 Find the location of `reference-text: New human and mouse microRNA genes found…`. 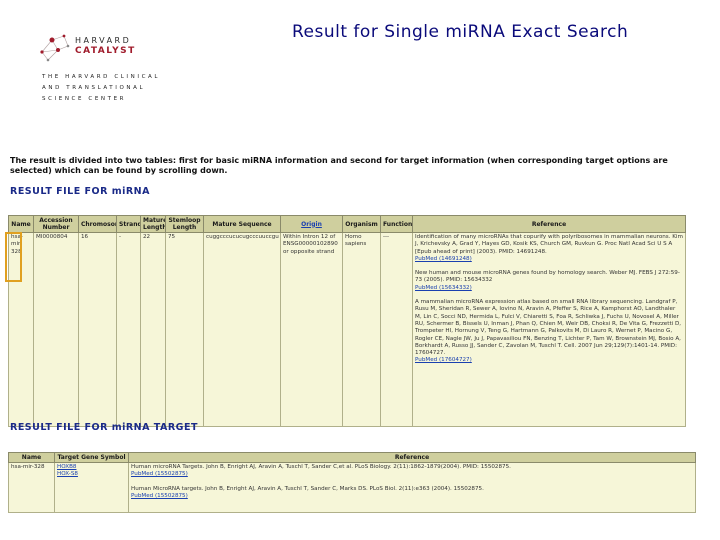

reference-text: New human and mouse microRNA genes found… is located at coordinates (547, 277).